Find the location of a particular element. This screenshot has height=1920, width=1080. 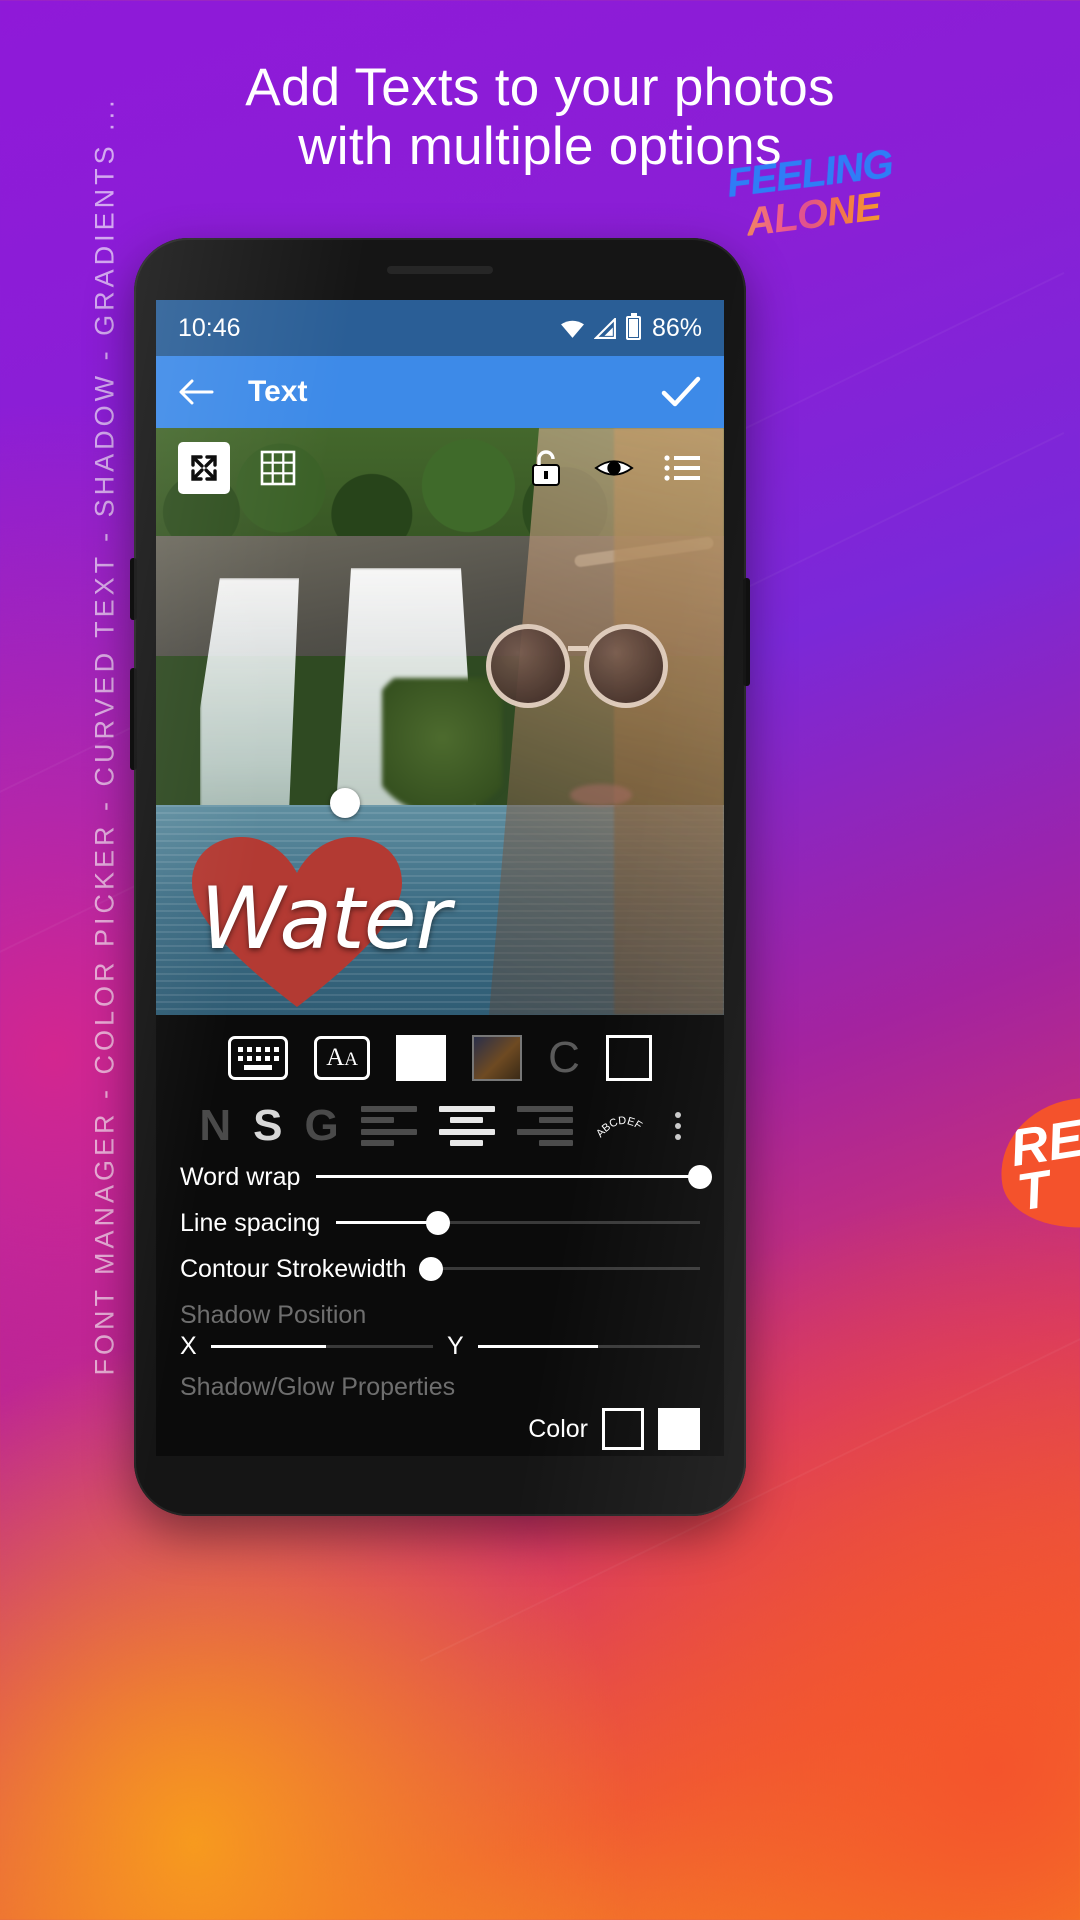

shadow-position-title: Shadow Position is located at coordinates (273, 1315).